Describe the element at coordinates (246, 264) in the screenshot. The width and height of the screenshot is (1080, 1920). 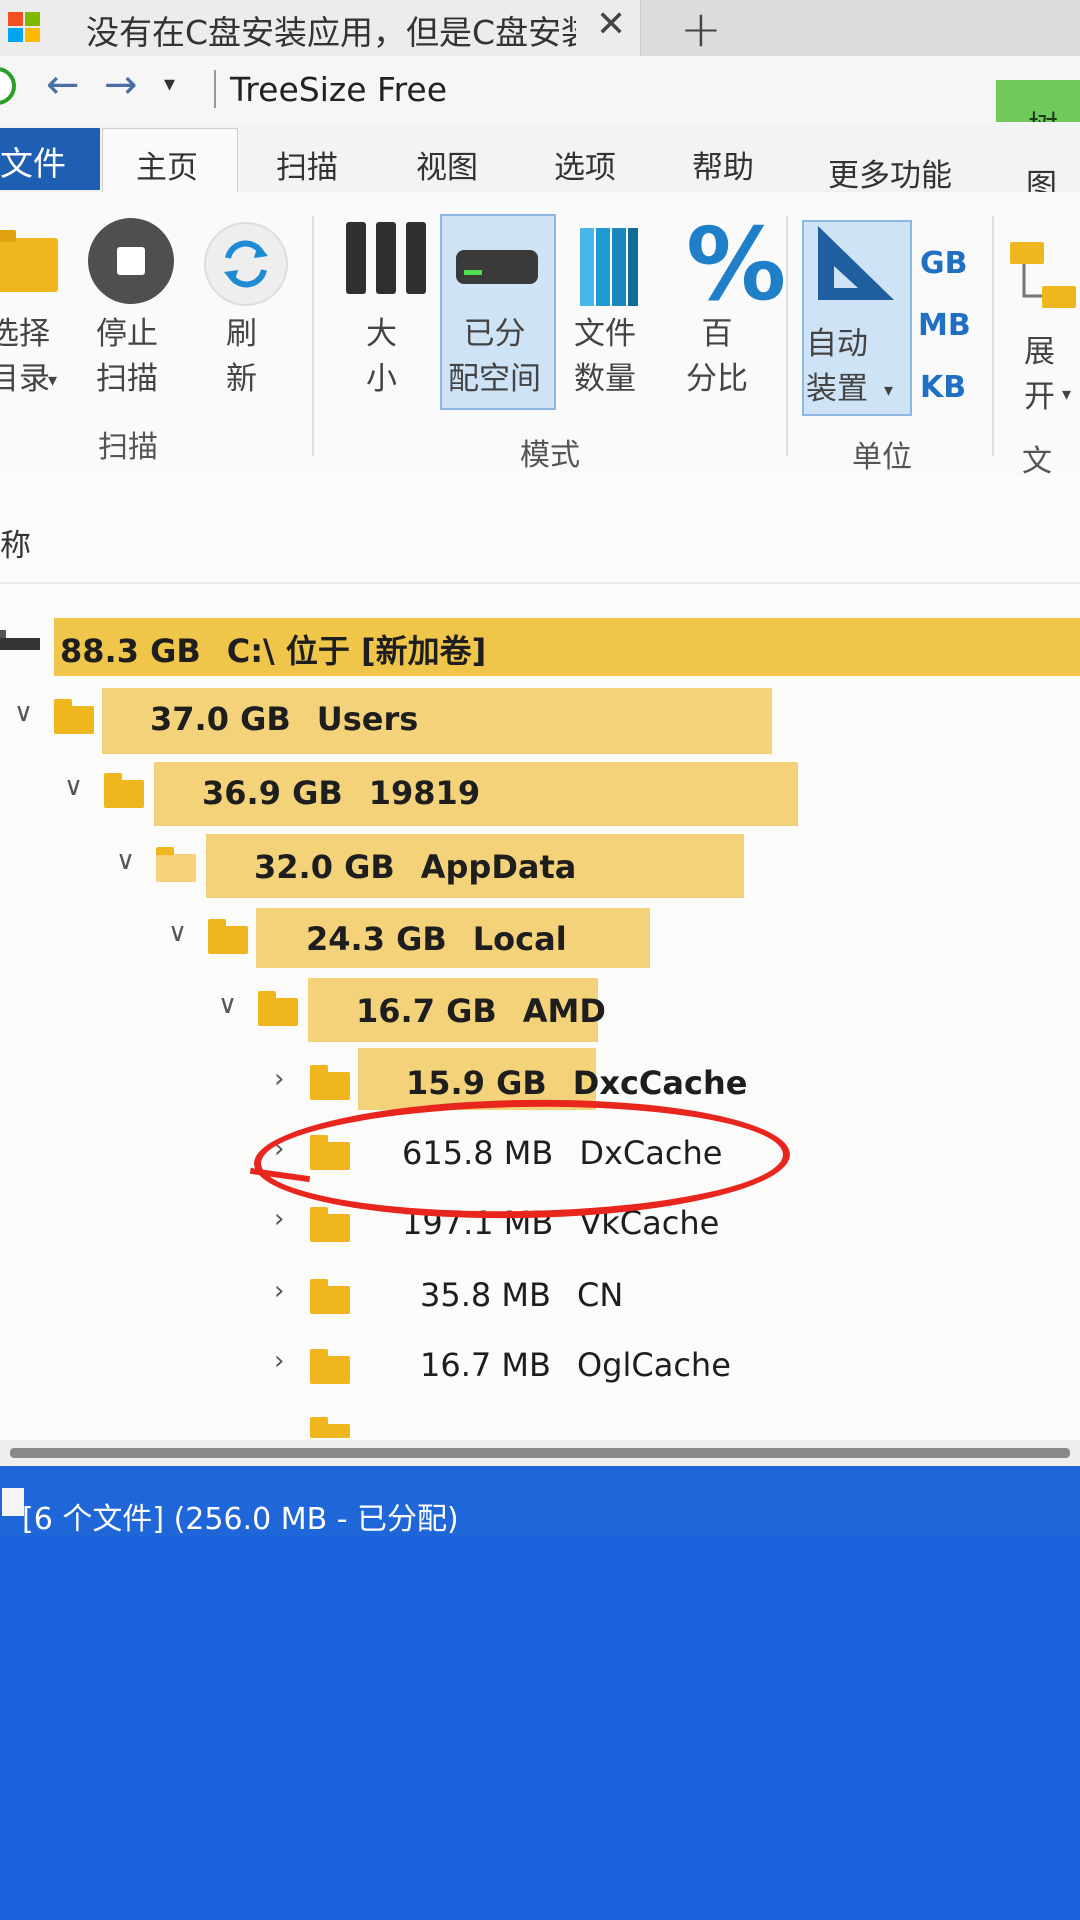
I see `refresh-icon` at that location.